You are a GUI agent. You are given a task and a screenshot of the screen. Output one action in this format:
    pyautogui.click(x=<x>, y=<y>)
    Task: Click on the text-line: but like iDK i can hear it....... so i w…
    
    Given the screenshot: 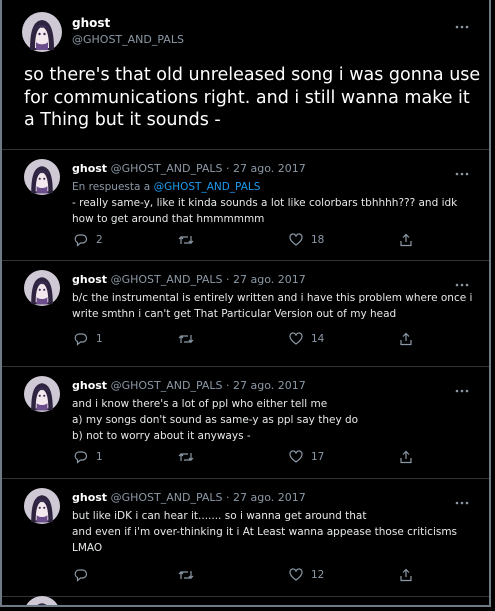 What is the action you would take?
    pyautogui.click(x=219, y=516)
    